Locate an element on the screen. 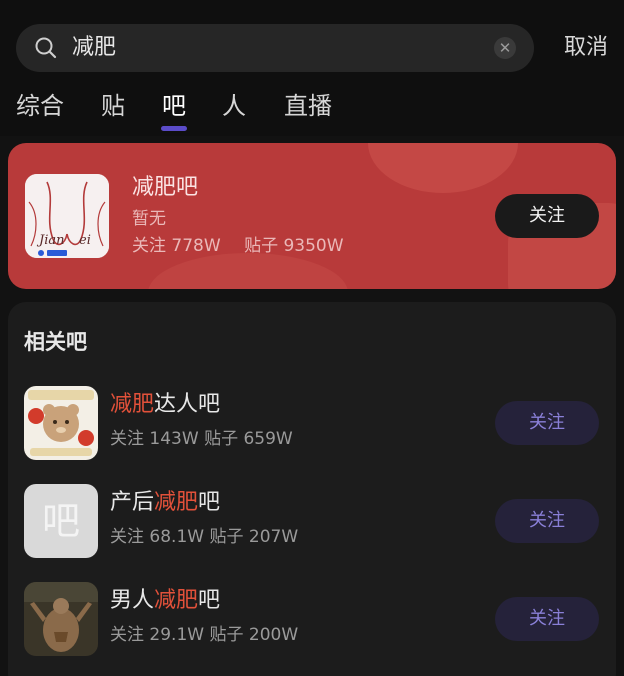 This screenshot has width=624, height=676. search-icon is located at coordinates (46, 48).